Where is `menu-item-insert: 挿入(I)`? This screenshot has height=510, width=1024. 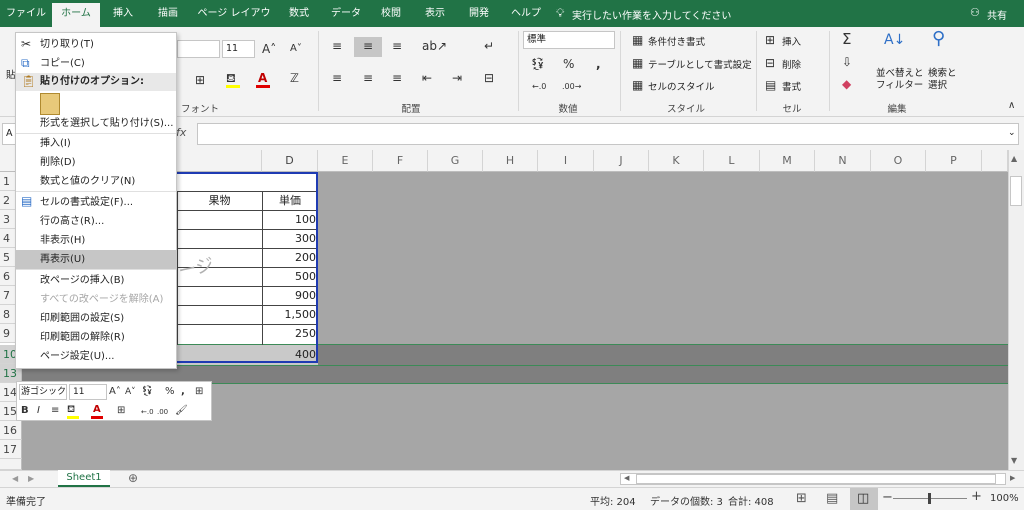 menu-item-insert: 挿入(I) is located at coordinates (96, 143).